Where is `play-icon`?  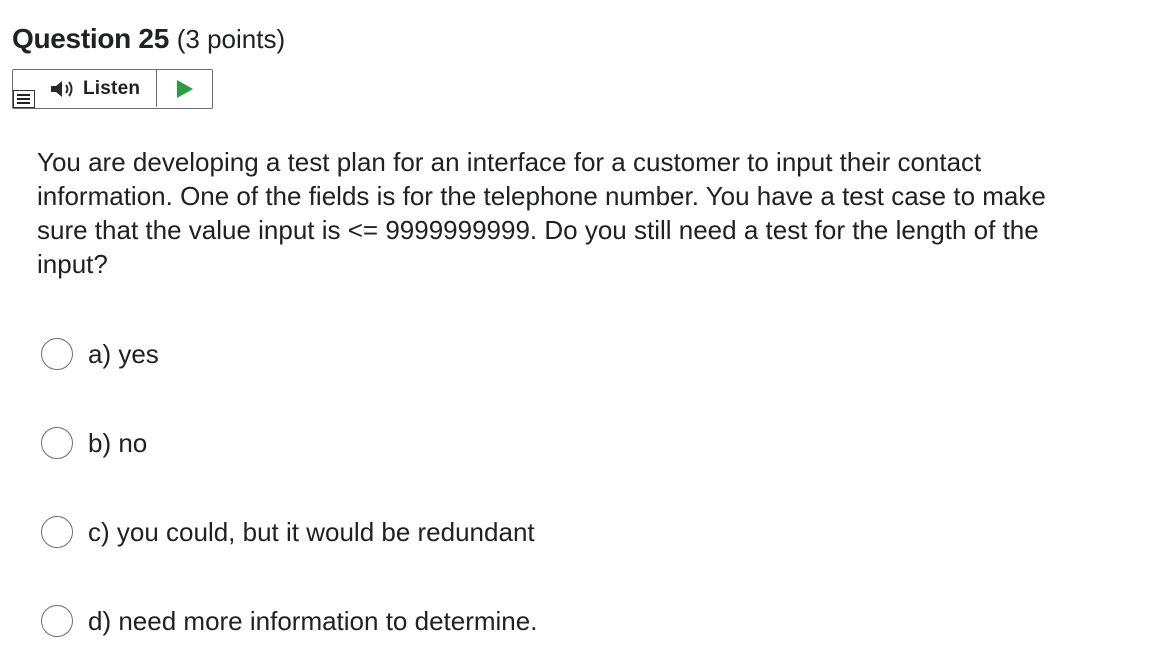 play-icon is located at coordinates (185, 89).